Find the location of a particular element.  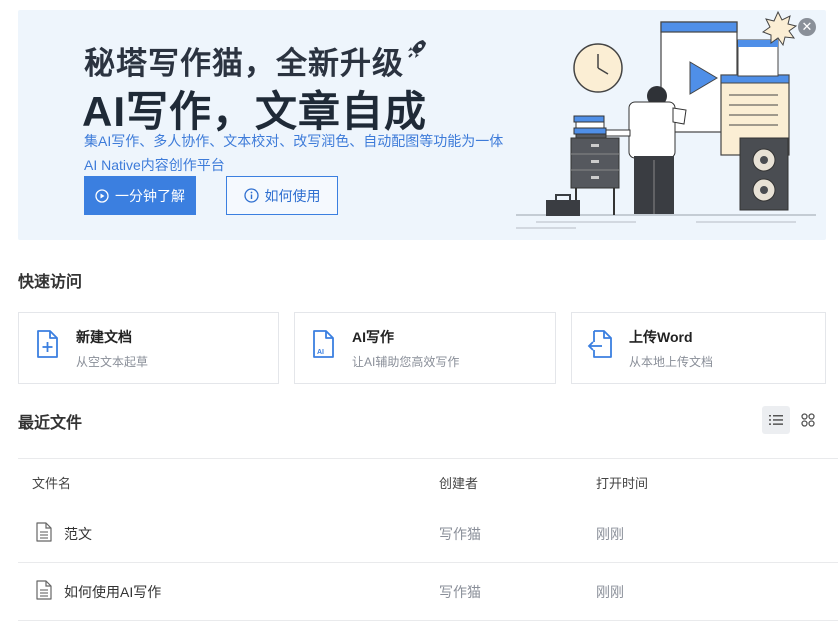

ai-writing-card: AI AI写作 让AI辅助您高效写作 is located at coordinates (425, 348).